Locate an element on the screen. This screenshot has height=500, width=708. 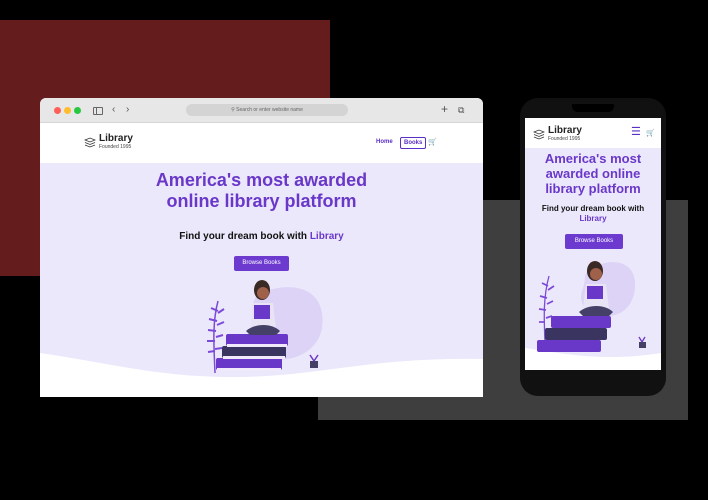
mobile-logo-name: Library is located at coordinates (565, 130).